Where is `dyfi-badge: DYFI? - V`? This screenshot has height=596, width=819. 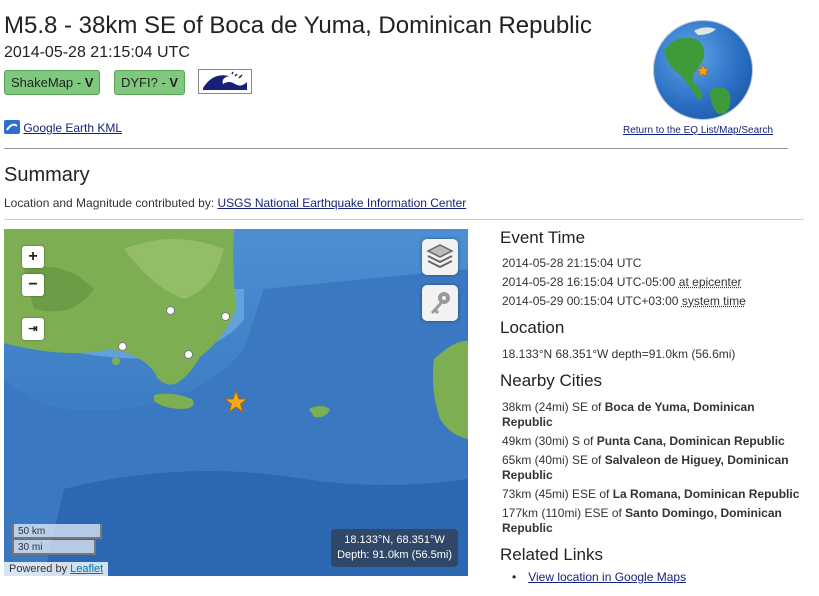
dyfi-badge: DYFI? - V is located at coordinates (150, 82).